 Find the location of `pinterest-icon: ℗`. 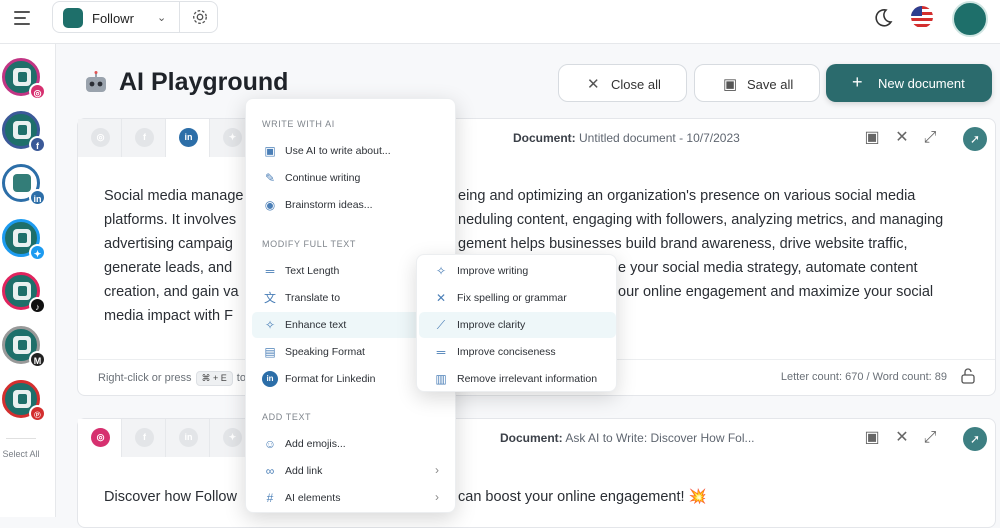

pinterest-icon: ℗ is located at coordinates (37, 413).